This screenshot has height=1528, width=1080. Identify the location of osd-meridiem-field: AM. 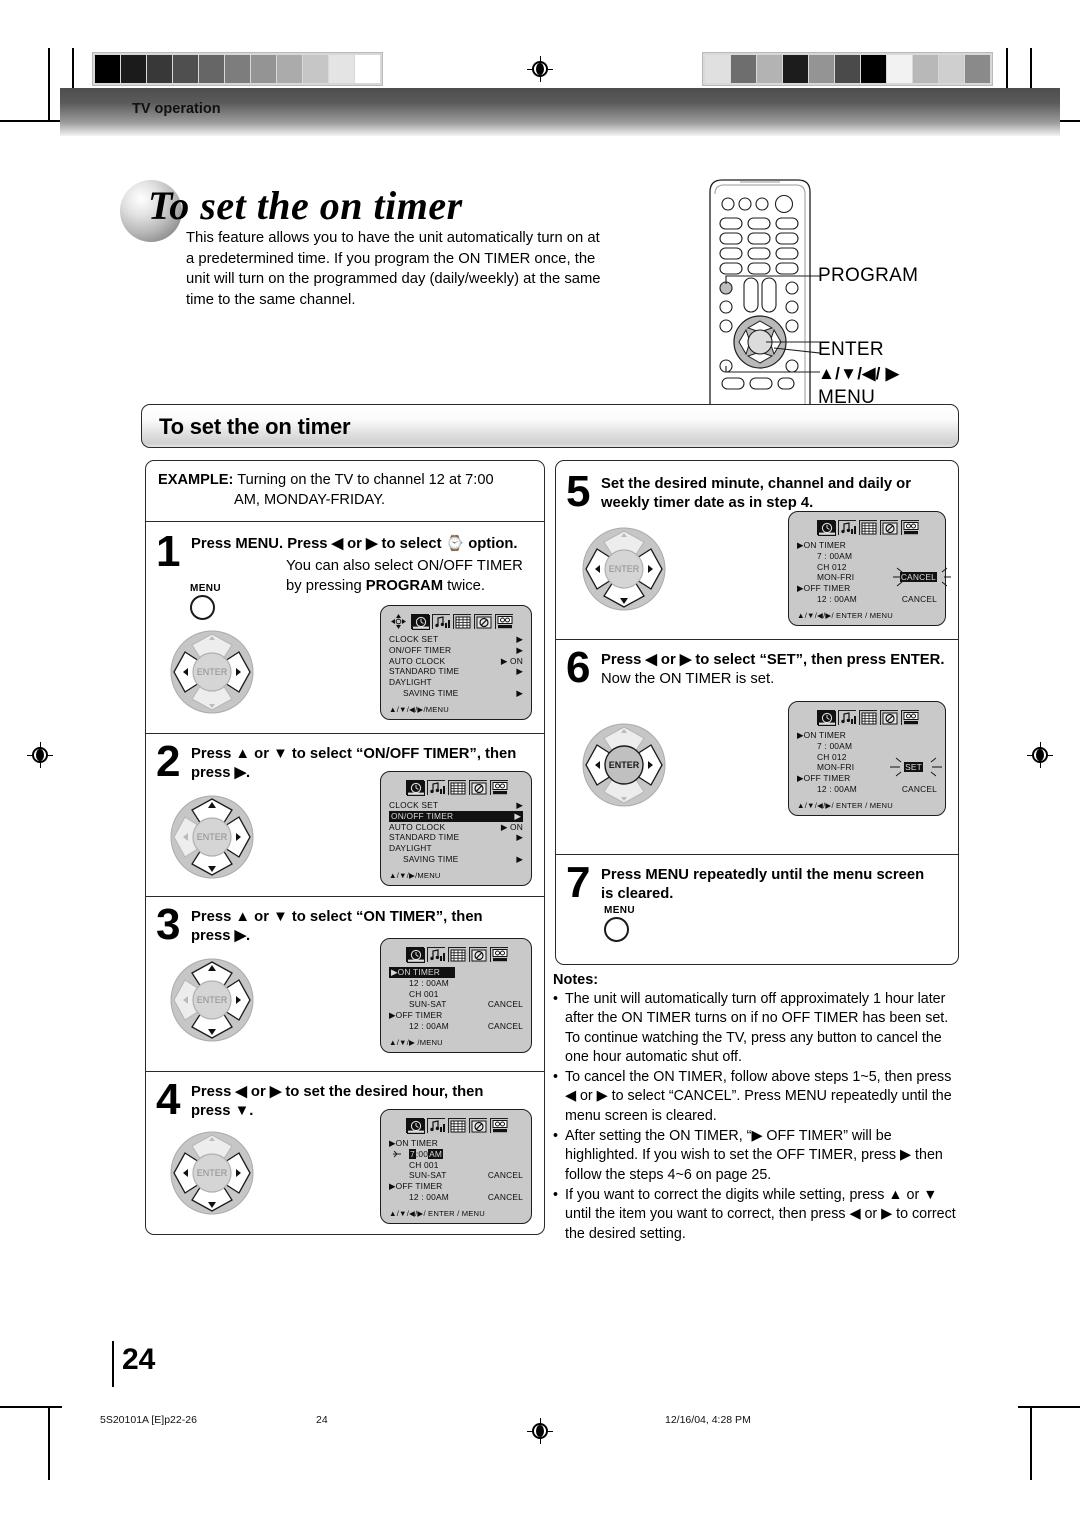
(436, 1153).